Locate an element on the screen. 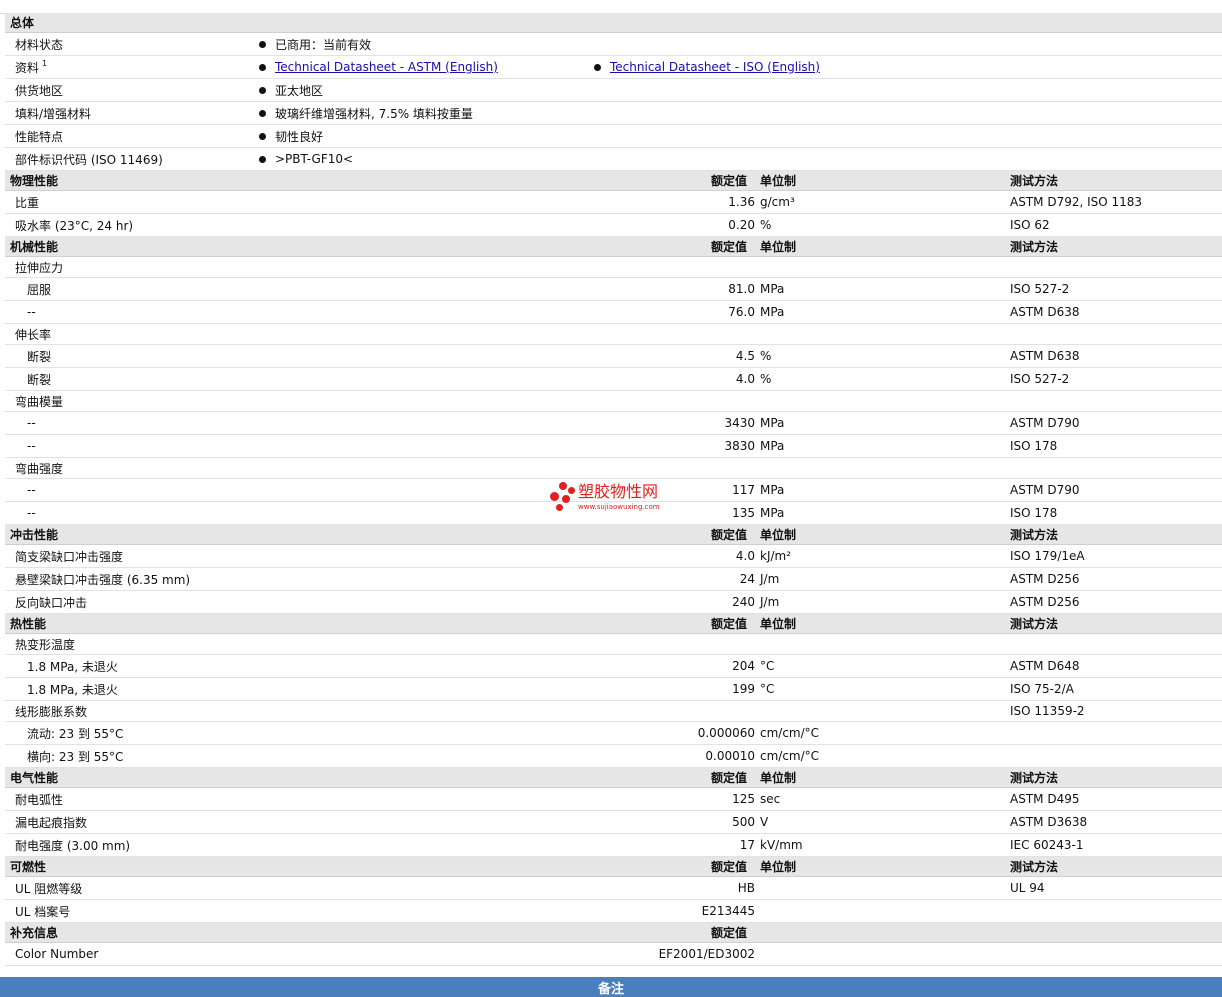 Image resolution: width=1222 pixels, height=997 pixels. unit-value: g/cm³ is located at coordinates (777, 202).